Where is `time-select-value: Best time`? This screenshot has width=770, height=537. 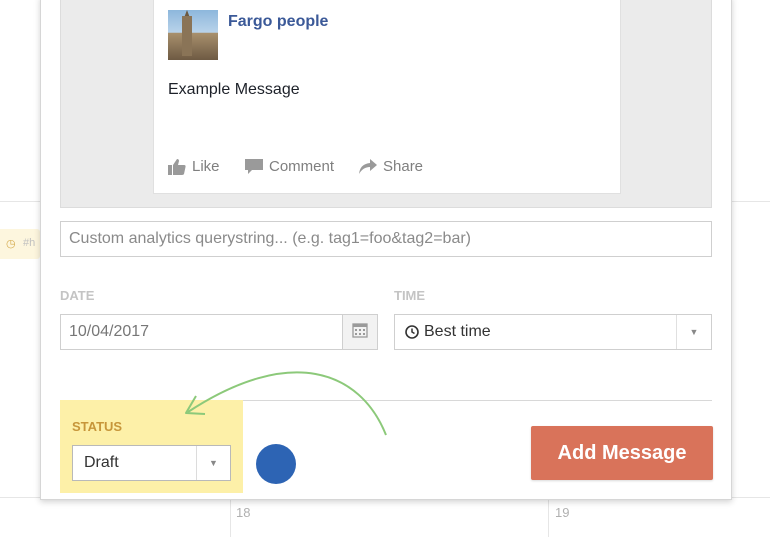
time-select-value: Best time is located at coordinates (457, 331).